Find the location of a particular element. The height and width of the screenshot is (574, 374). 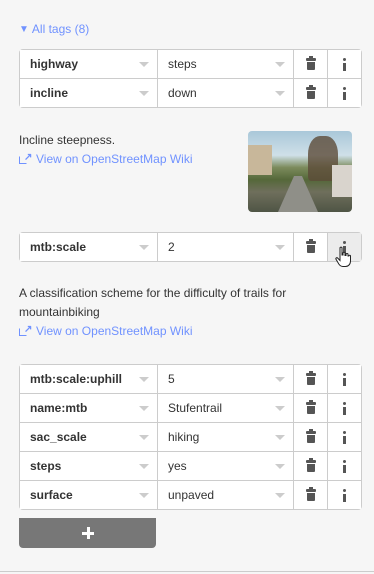

all-tags-toggle: ▼ All tags (8) is located at coordinates (54, 29).